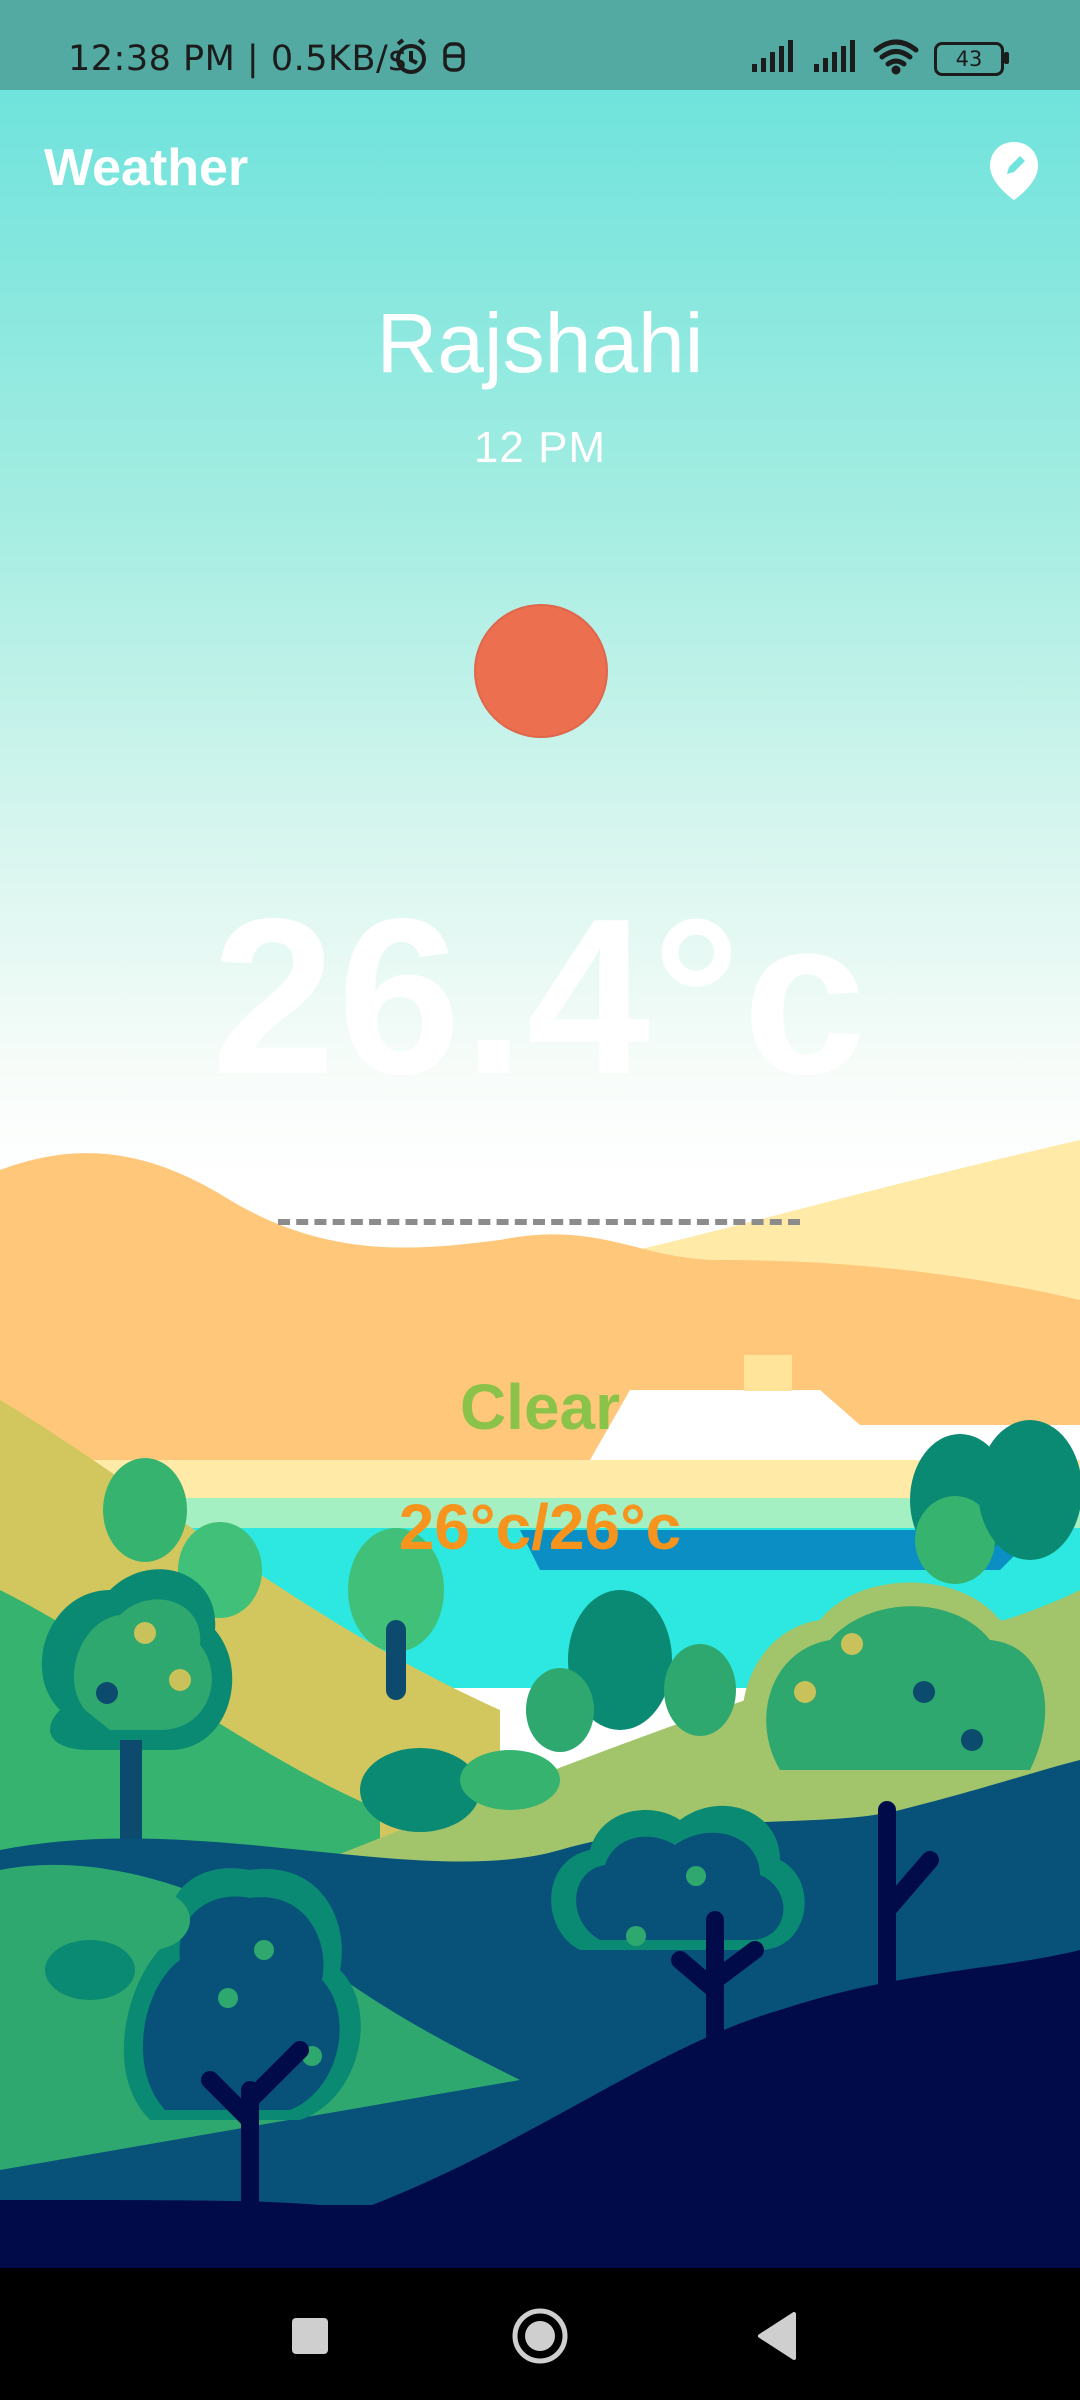 The width and height of the screenshot is (1080, 2400). Describe the element at coordinates (146, 168) in the screenshot. I see `app-title: Weather` at that location.